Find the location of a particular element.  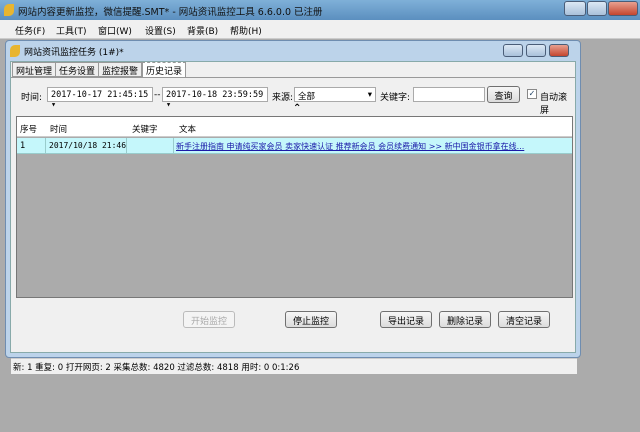

menu-settings: 设置(S) is located at coordinates (160, 30).